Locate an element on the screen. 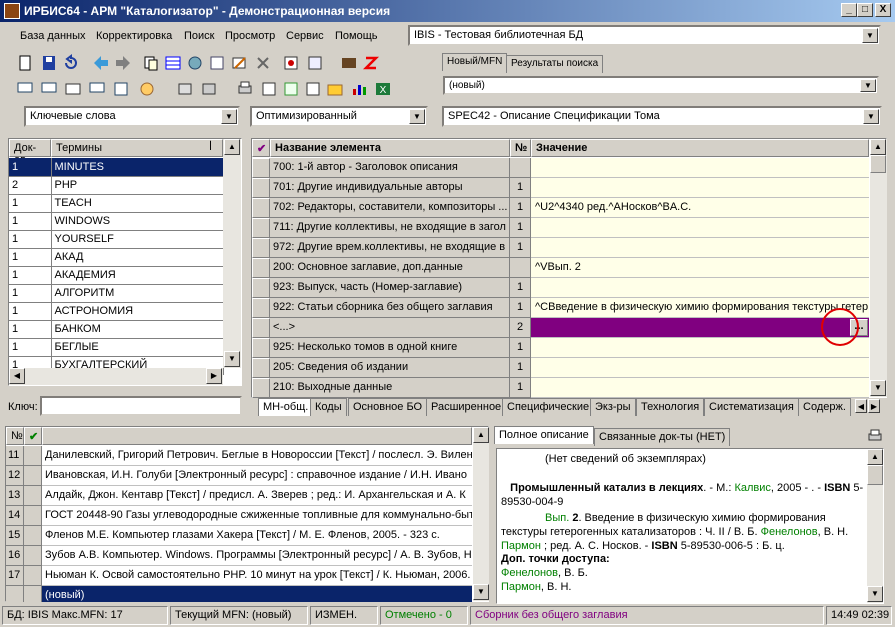 This screenshot has width=895, height=627. forward-arrow-icon is located at coordinates (123, 63).